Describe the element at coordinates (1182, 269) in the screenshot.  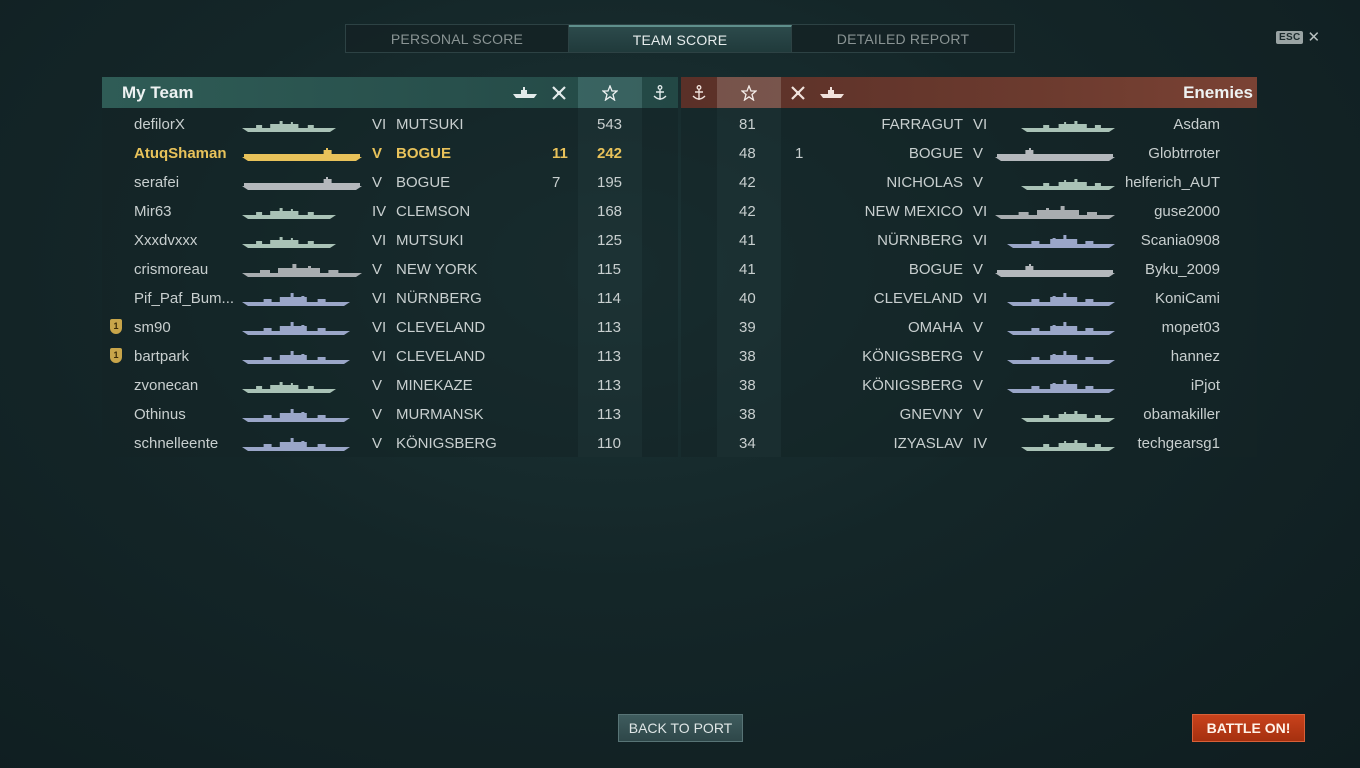
I see `player-name: Byku_2009` at that location.